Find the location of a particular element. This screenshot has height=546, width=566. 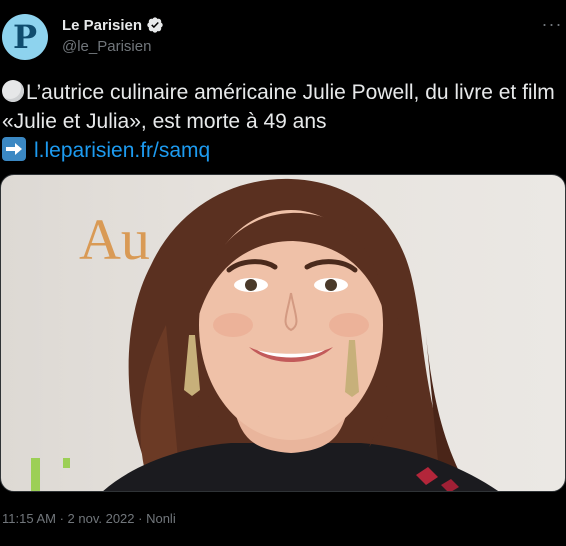

background-plant-dot is located at coordinates (66, 463).